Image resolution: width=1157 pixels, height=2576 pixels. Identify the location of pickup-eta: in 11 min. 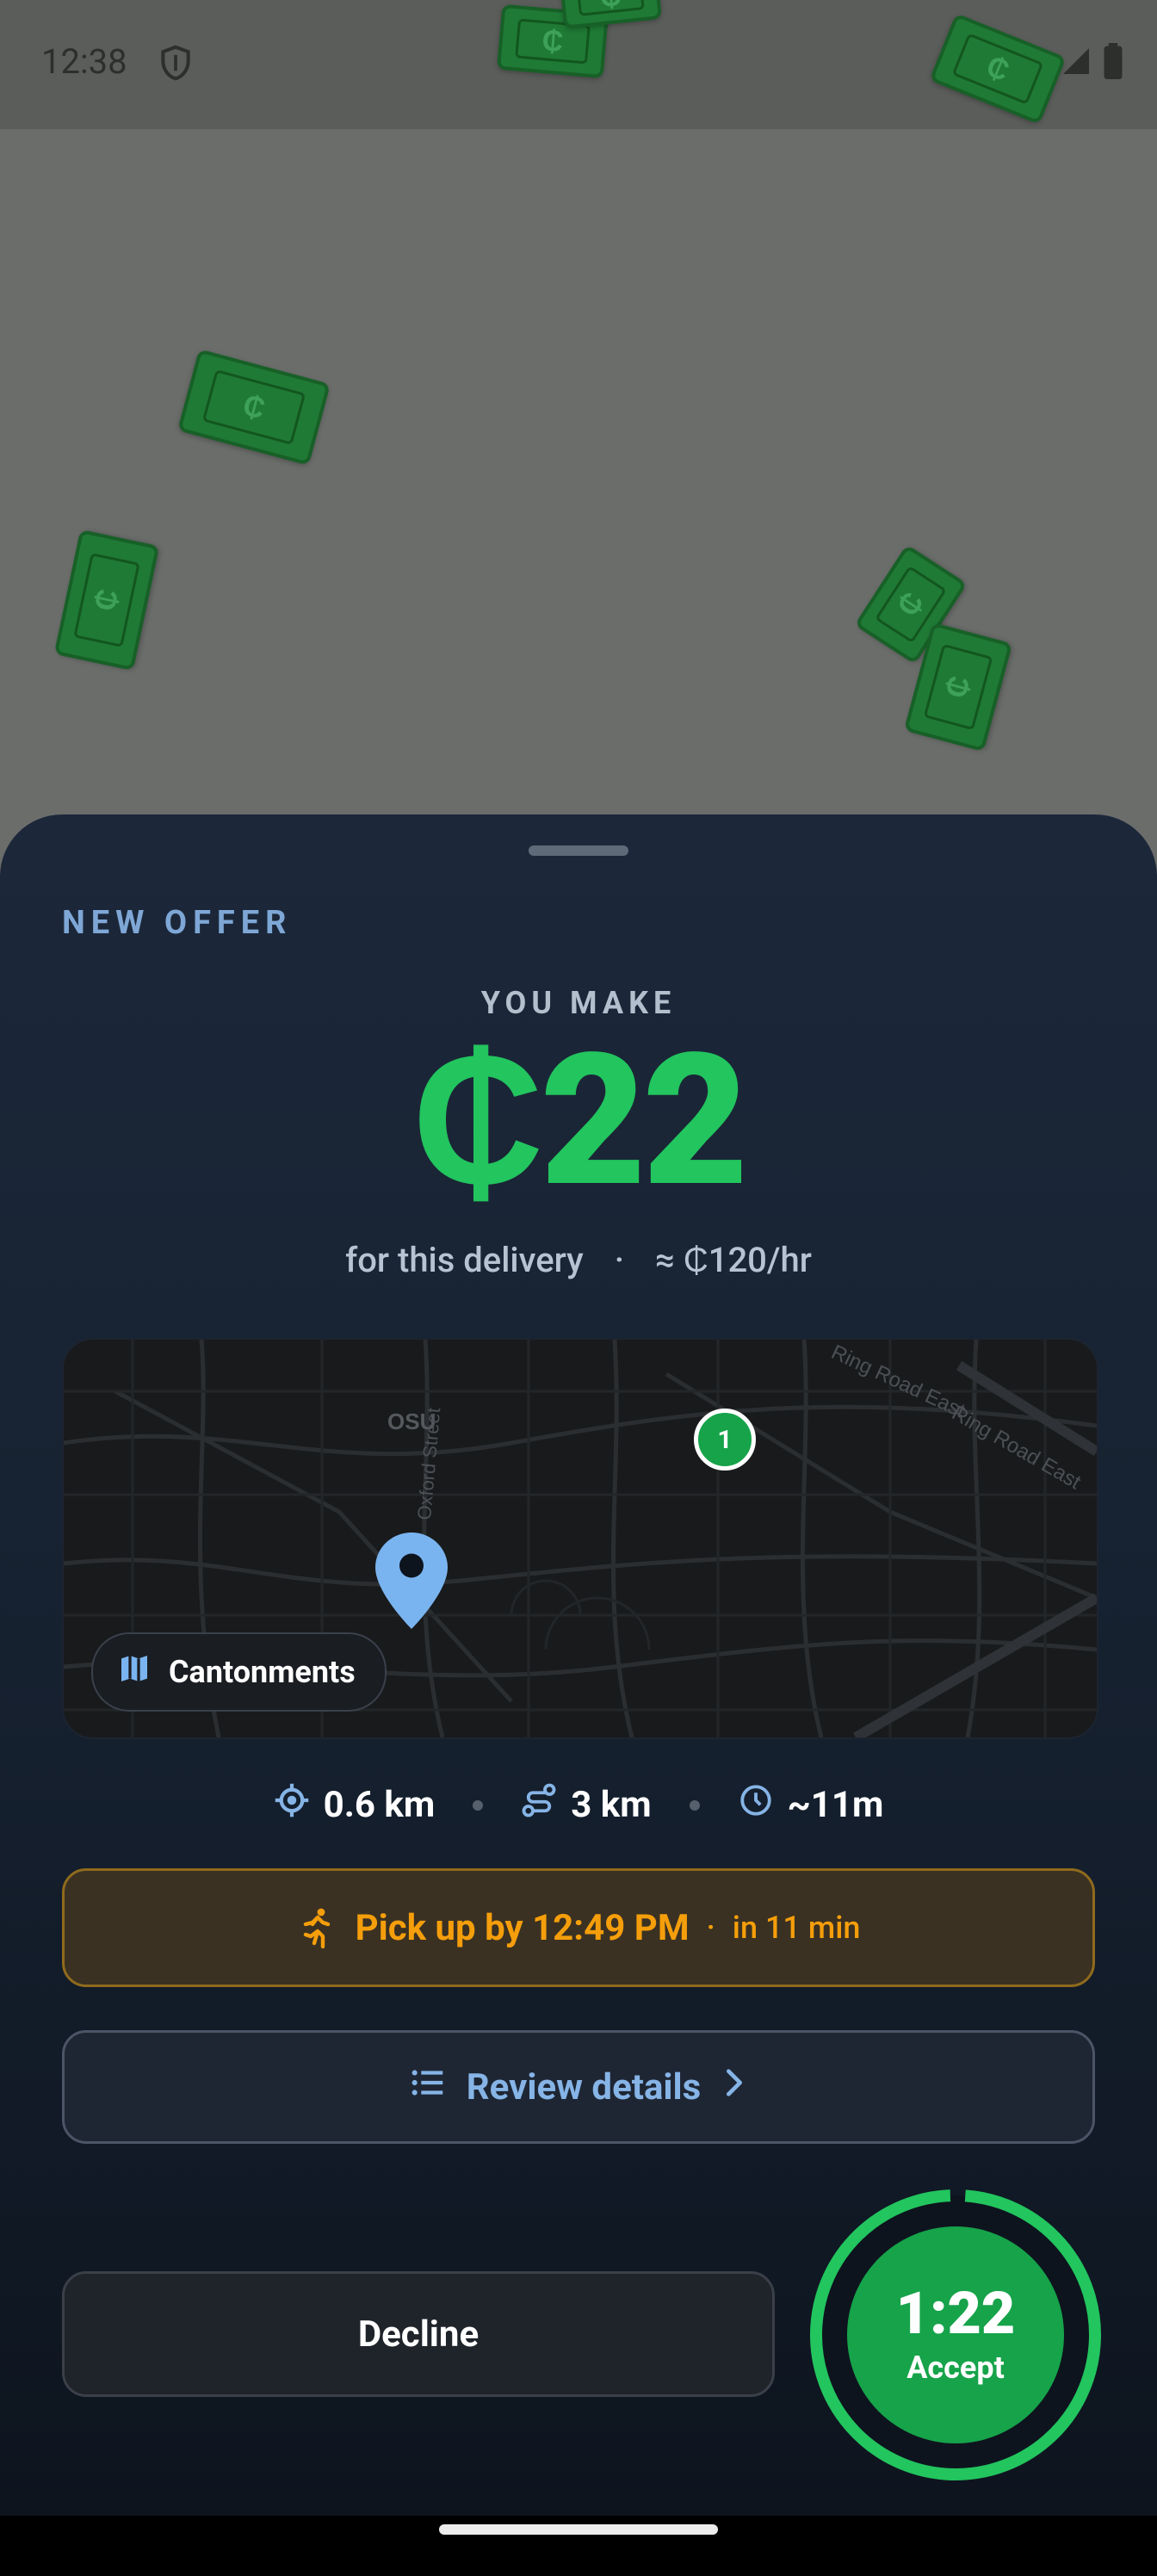
(797, 1928).